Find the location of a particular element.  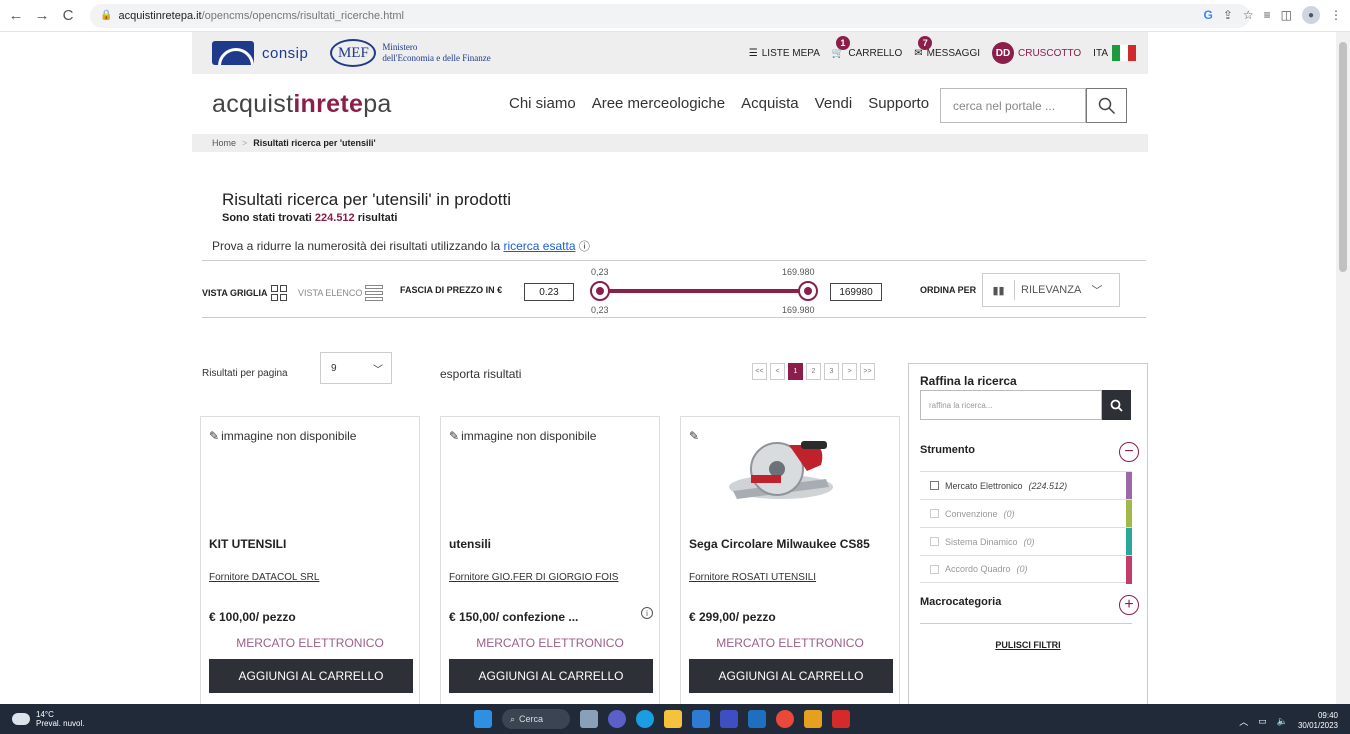

circular-saw-image is located at coordinates (781, 470).